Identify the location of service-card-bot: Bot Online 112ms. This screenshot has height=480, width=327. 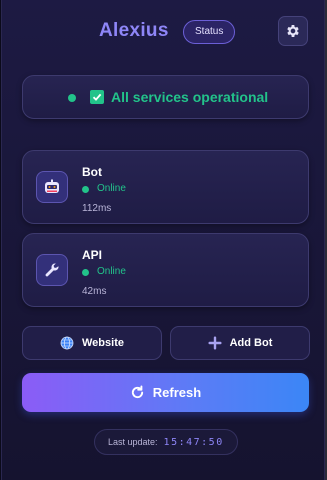
(165, 187).